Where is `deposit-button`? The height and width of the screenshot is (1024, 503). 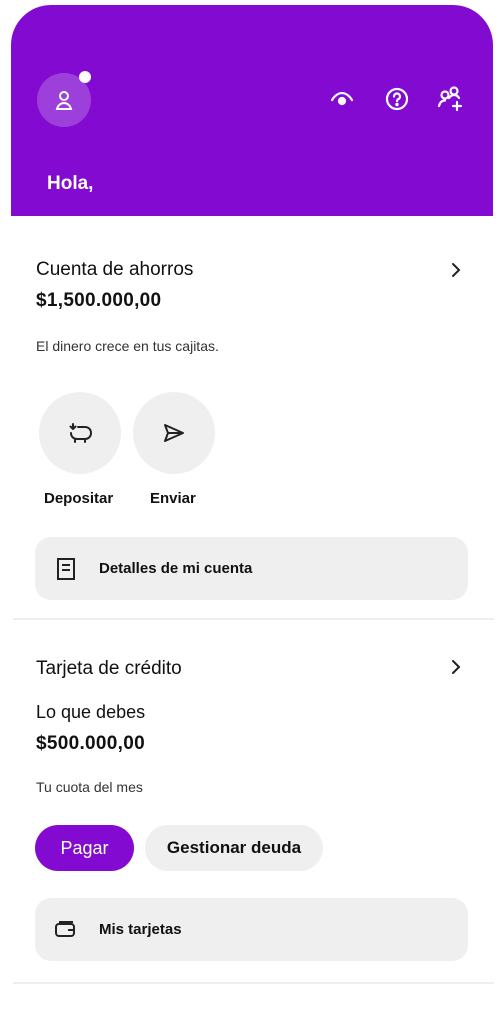
deposit-button is located at coordinates (80, 433).